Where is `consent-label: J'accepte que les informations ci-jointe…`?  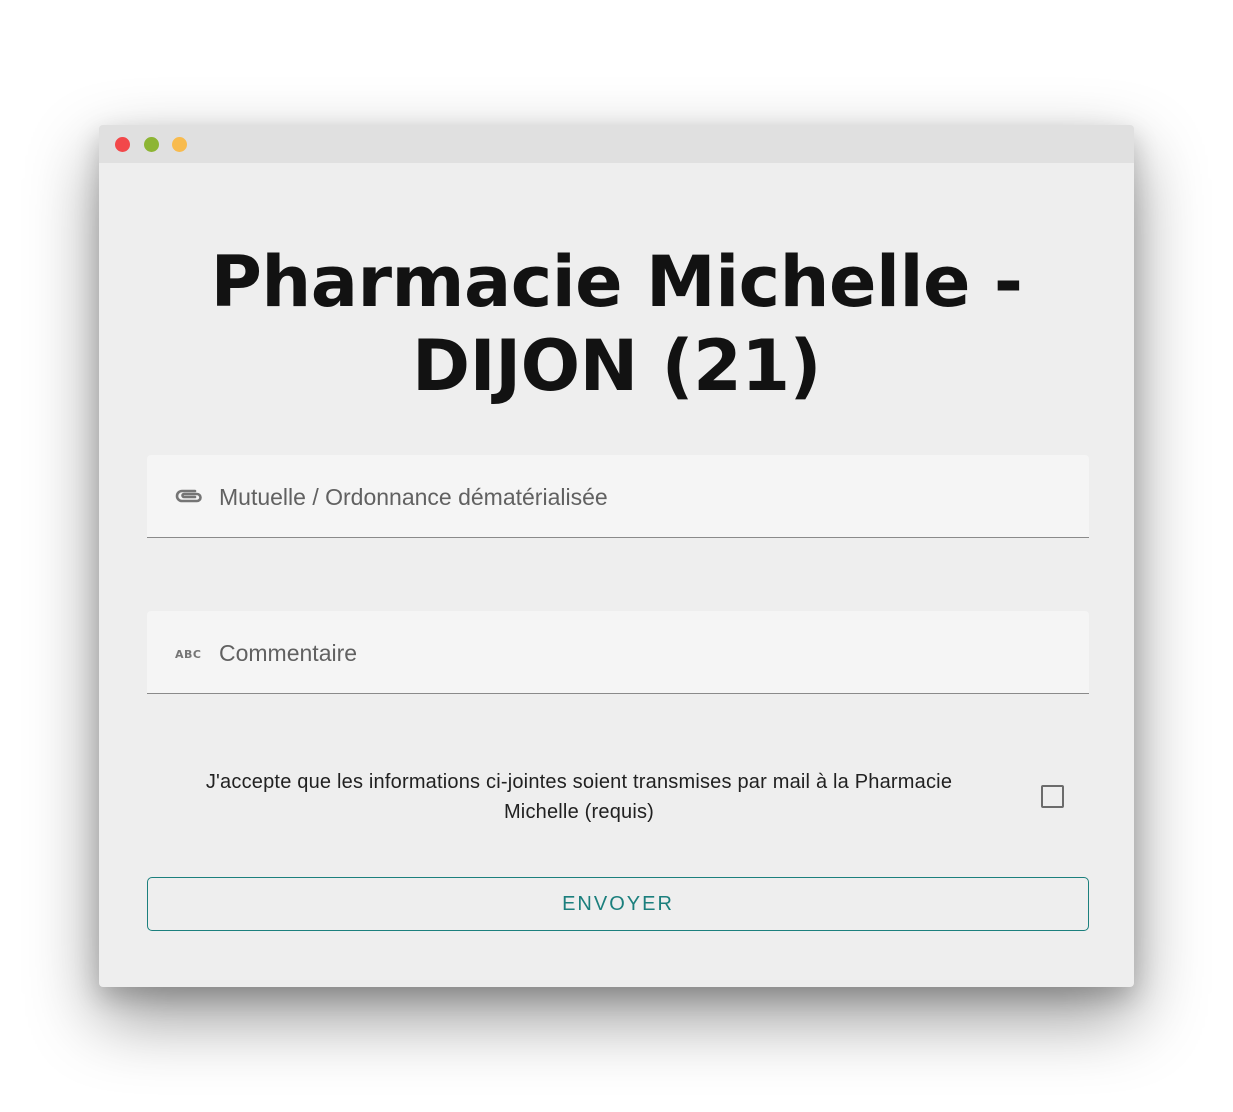 consent-label: J'accepte que les informations ci-jointe… is located at coordinates (579, 797).